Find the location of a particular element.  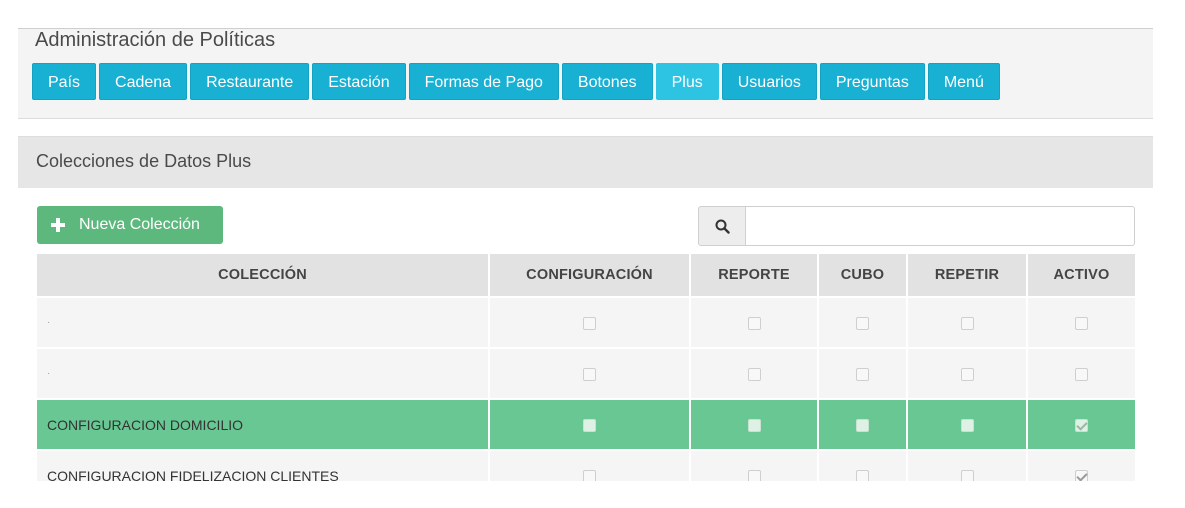

column-header-repetir: REPETIR is located at coordinates (966, 275).